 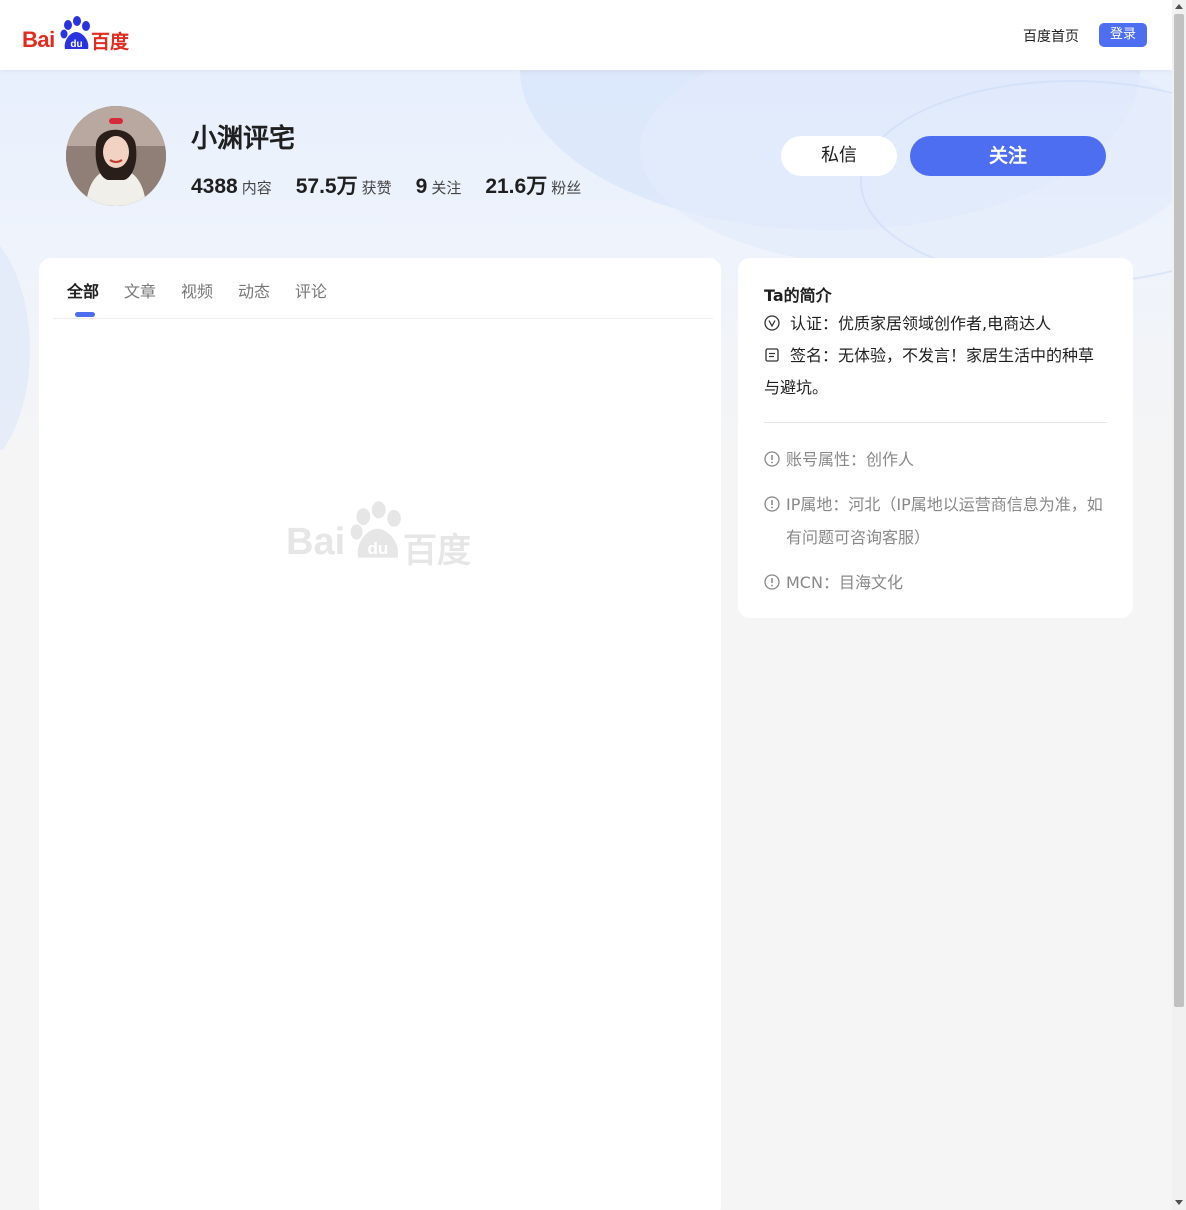 What do you see at coordinates (38, 39) in the screenshot?
I see `logo-text-latin: Bai` at bounding box center [38, 39].